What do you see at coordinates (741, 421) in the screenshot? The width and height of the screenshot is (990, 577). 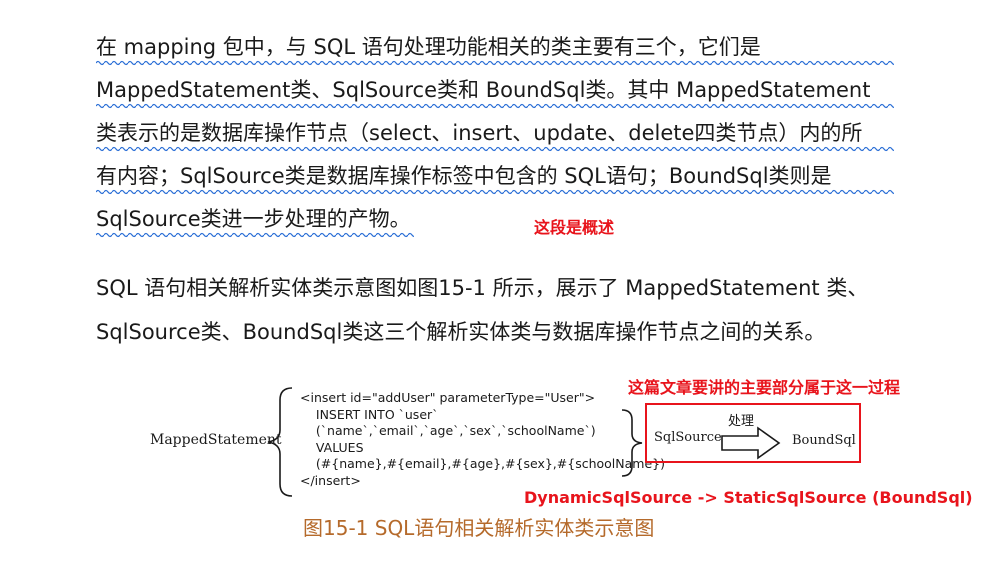 I see `process-label: 处理` at bounding box center [741, 421].